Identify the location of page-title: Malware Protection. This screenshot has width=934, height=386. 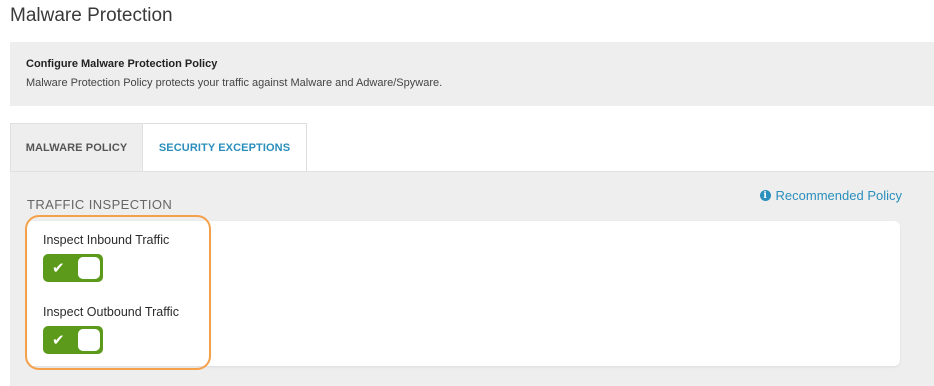
(91, 15).